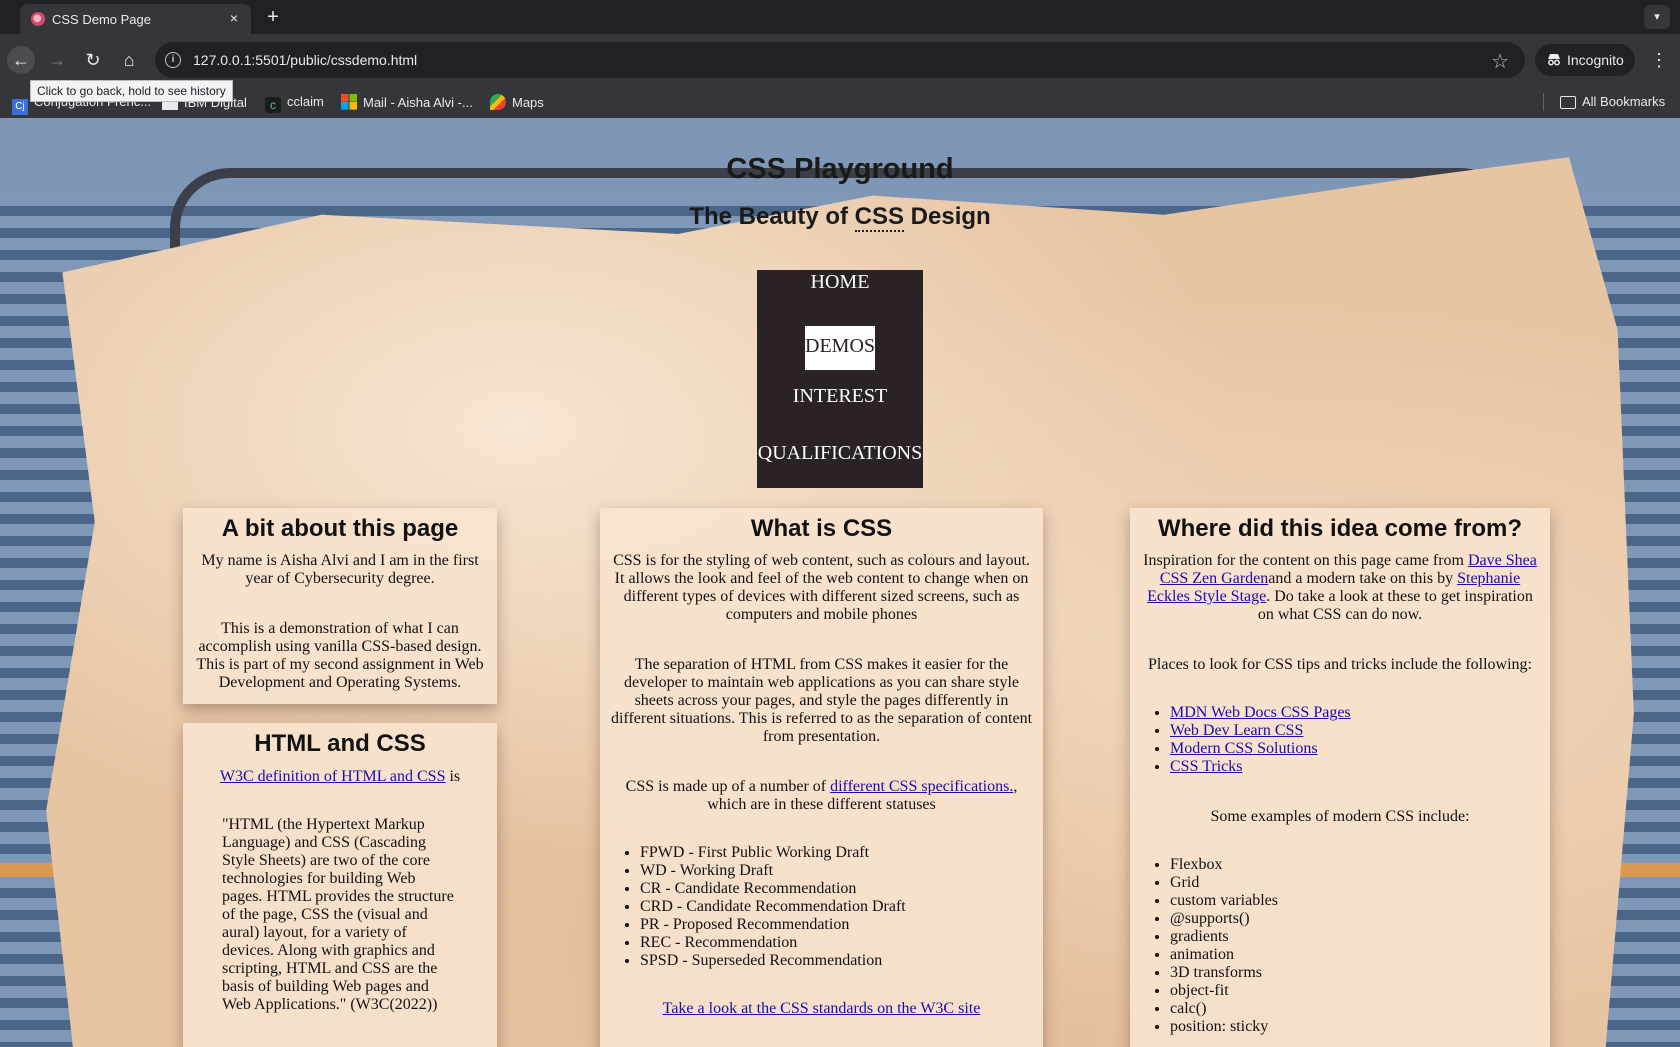 Image resolution: width=1680 pixels, height=1047 pixels. I want to click on list-item: CRD - Candidate Recommendation Draft, so click(841, 907).